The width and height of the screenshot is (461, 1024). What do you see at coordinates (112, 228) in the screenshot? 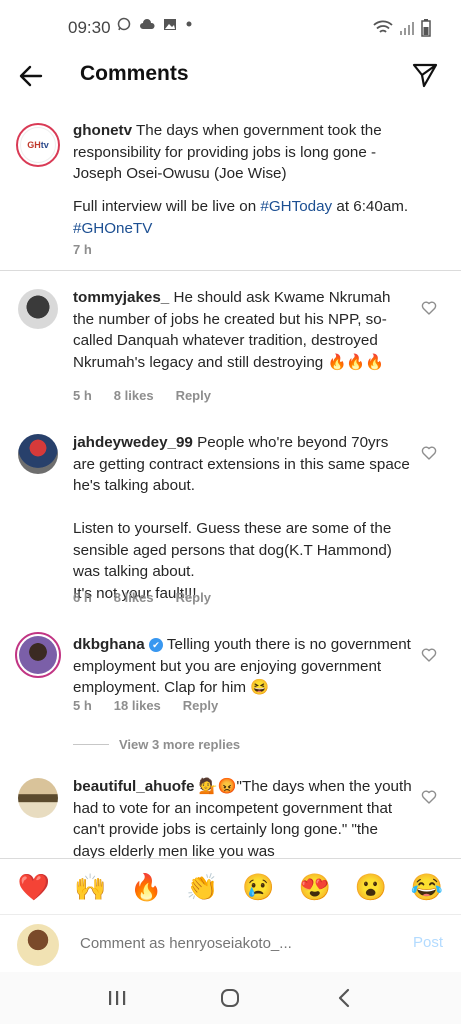
I see `hashtag-link: #GHOneTV` at bounding box center [112, 228].